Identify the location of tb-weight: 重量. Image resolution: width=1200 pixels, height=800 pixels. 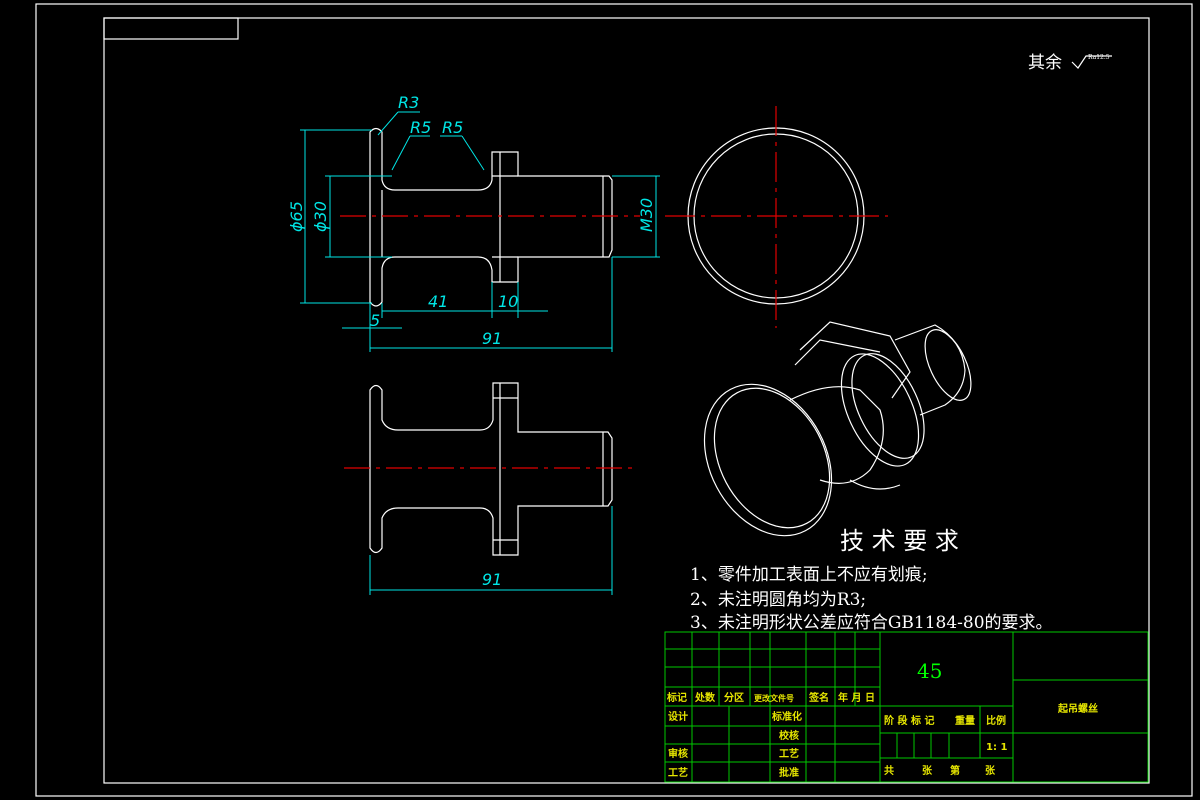
(965, 720).